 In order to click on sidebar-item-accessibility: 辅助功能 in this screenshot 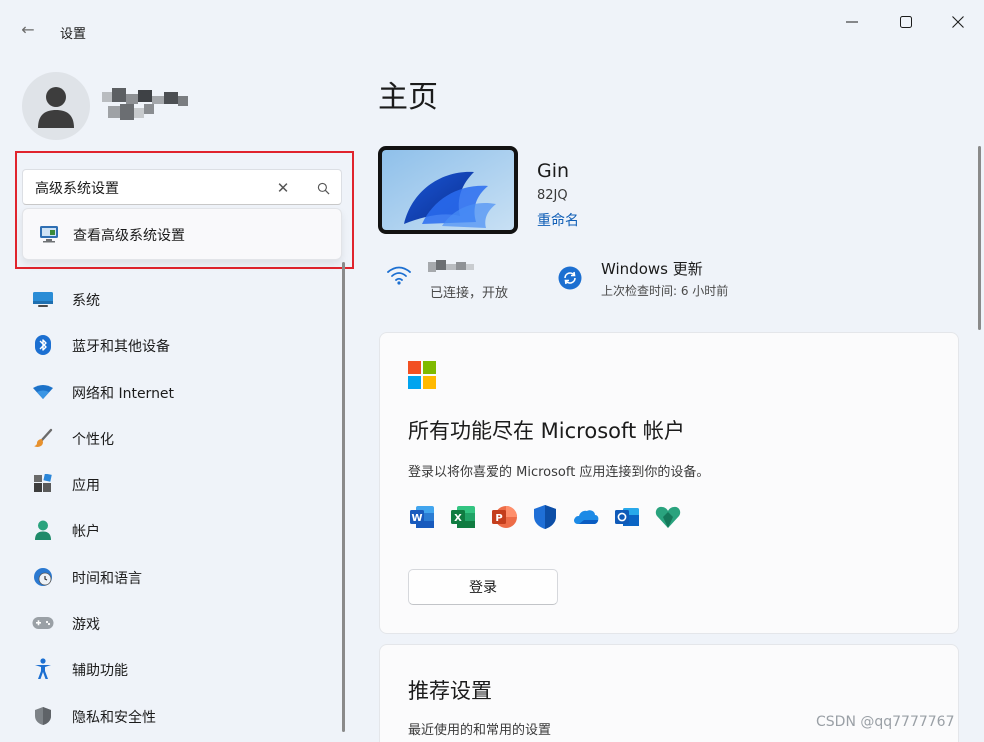, I will do `click(183, 669)`.